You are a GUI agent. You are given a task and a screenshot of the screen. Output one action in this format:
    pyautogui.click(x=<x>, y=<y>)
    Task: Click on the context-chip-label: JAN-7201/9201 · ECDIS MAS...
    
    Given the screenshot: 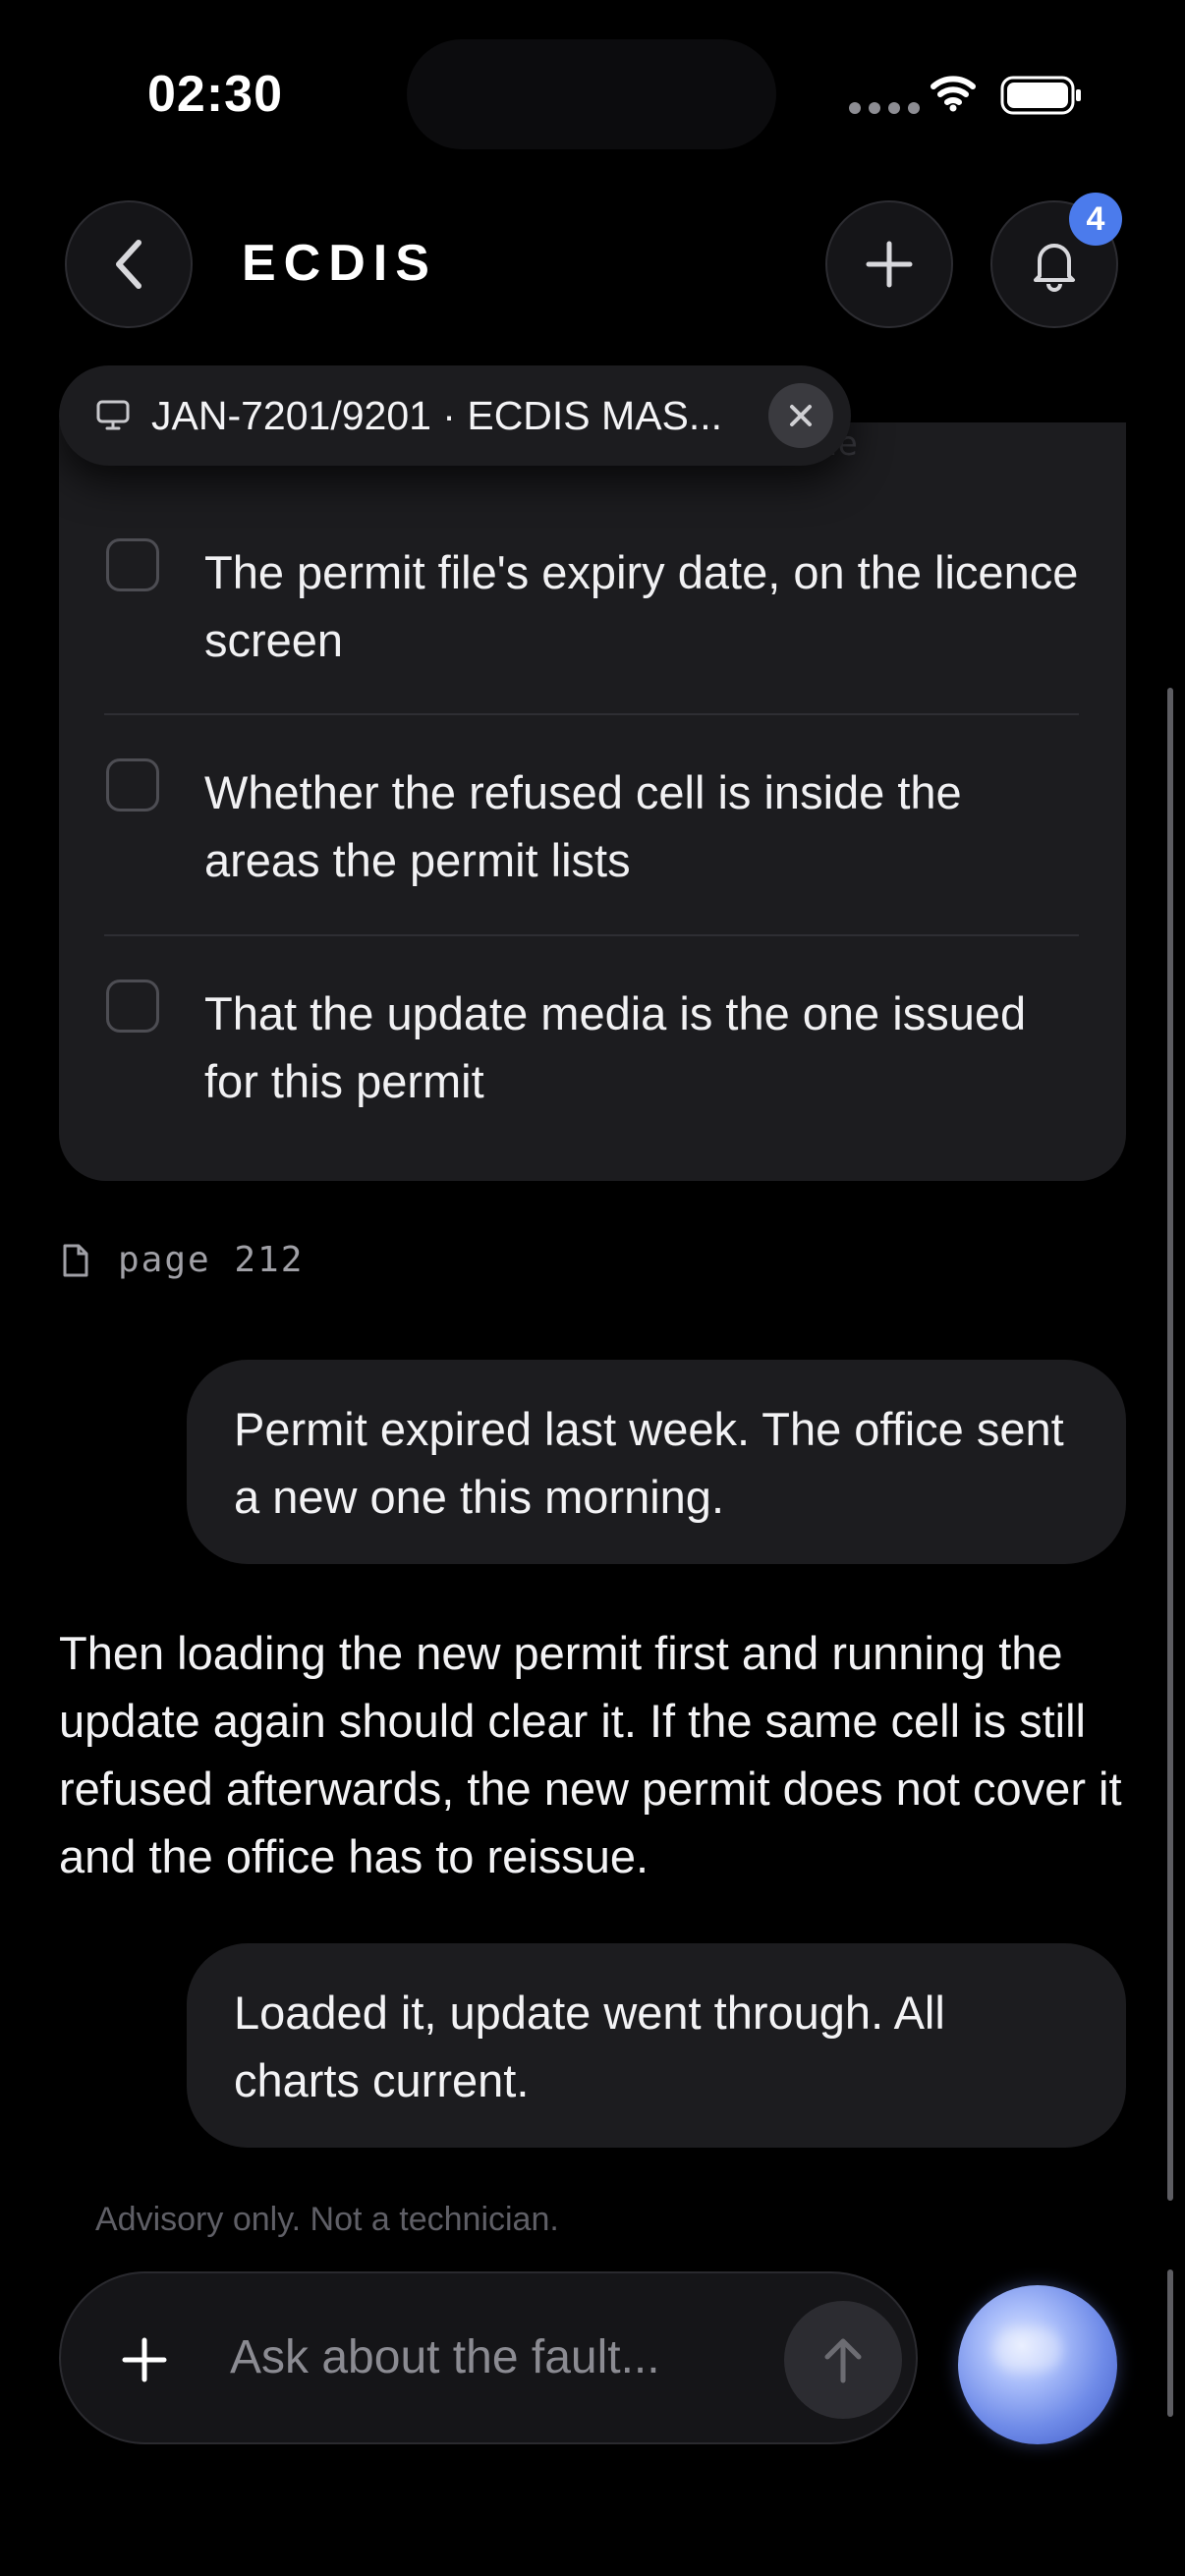 What is the action you would take?
    pyautogui.click(x=437, y=415)
    